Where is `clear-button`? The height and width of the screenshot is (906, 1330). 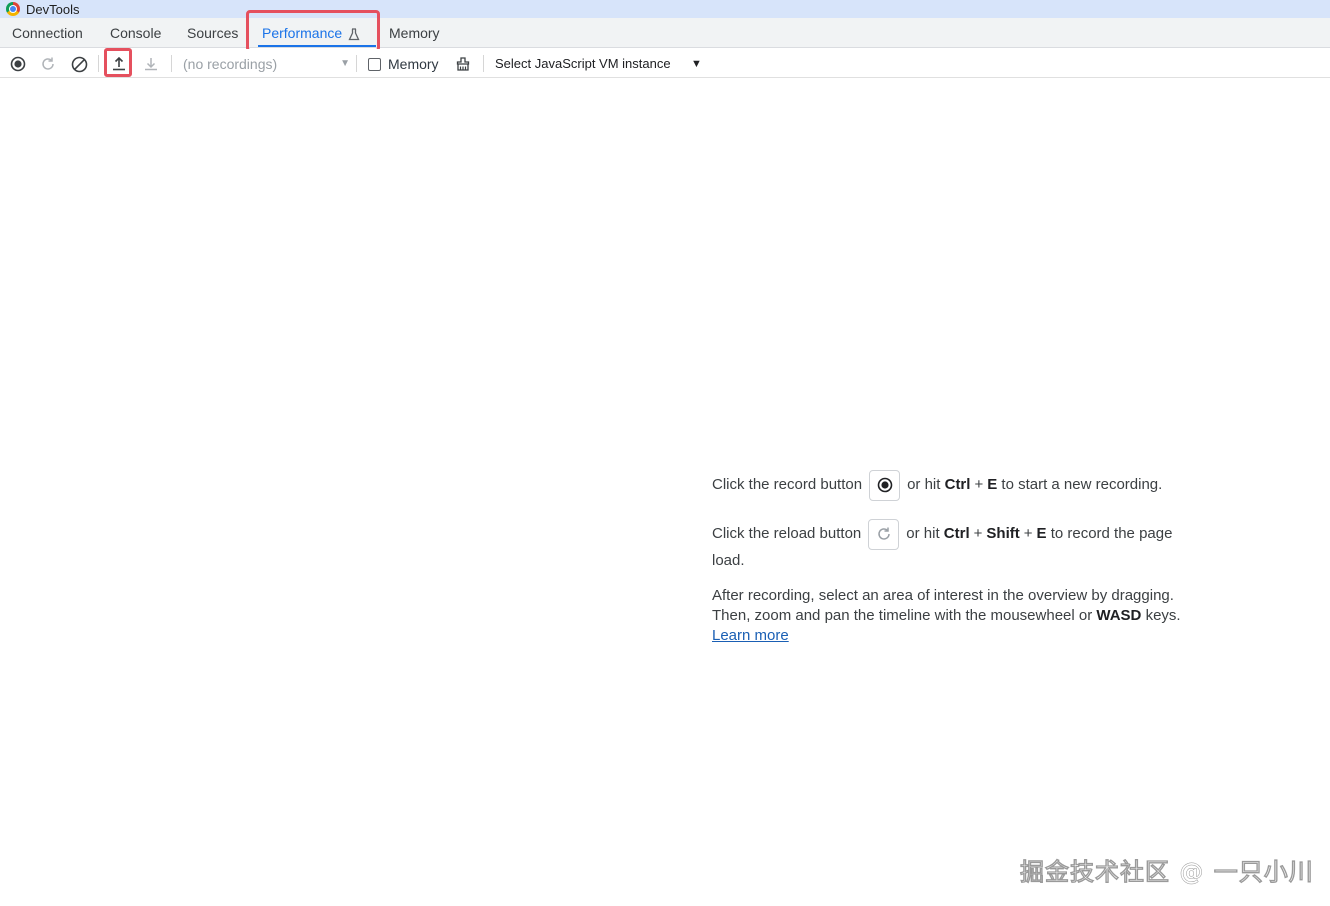 clear-button is located at coordinates (79, 64).